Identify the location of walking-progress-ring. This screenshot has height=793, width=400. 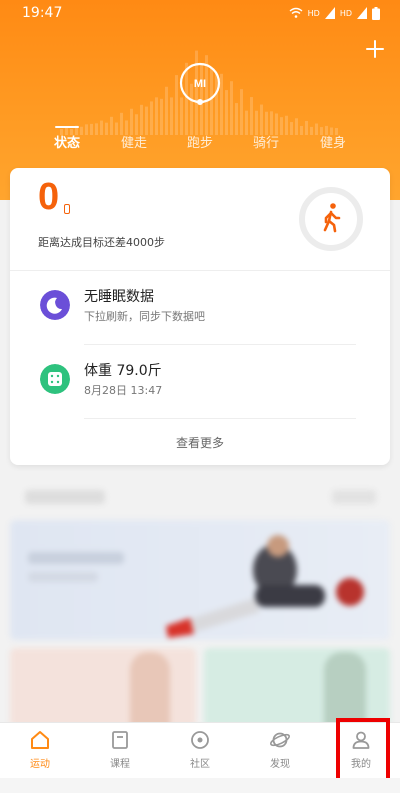
(331, 219).